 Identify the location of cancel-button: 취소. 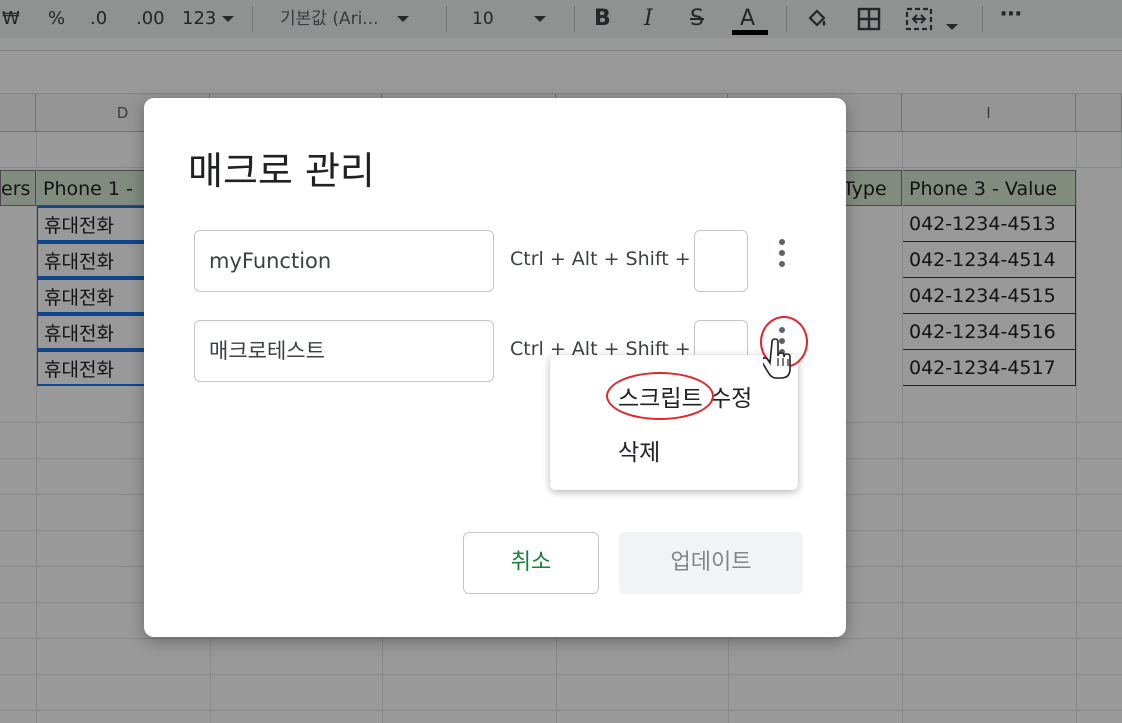
(531, 563).